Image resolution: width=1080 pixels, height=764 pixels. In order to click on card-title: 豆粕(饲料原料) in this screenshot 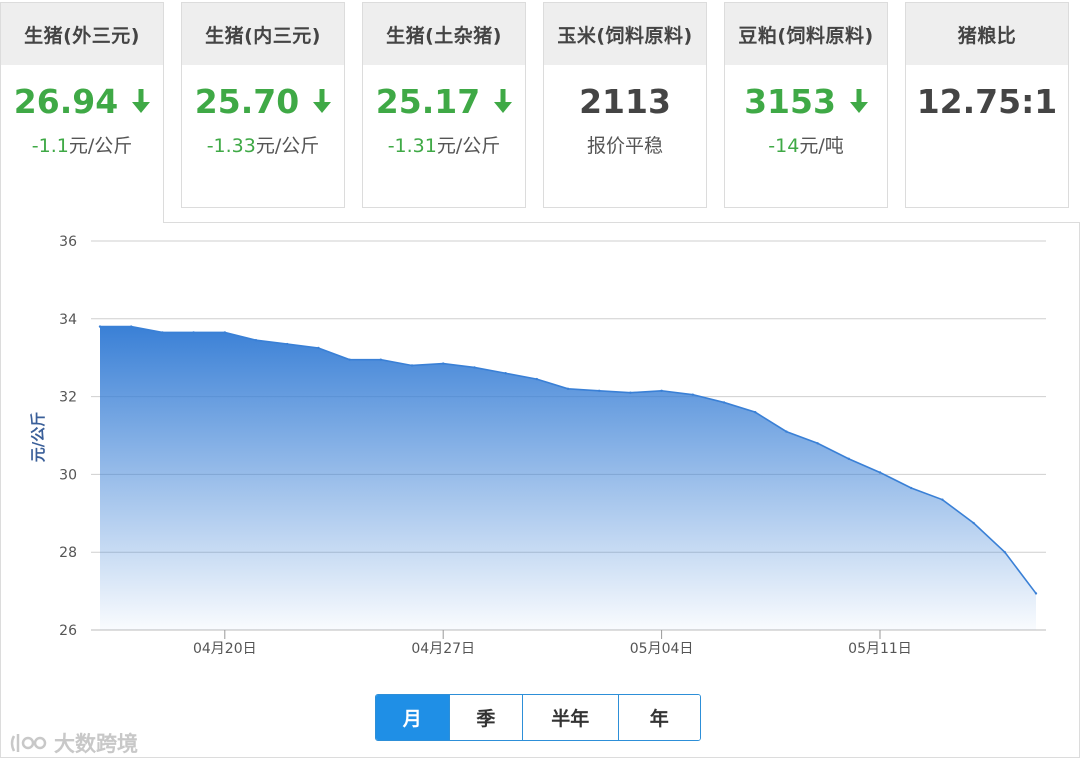, I will do `click(806, 34)`.